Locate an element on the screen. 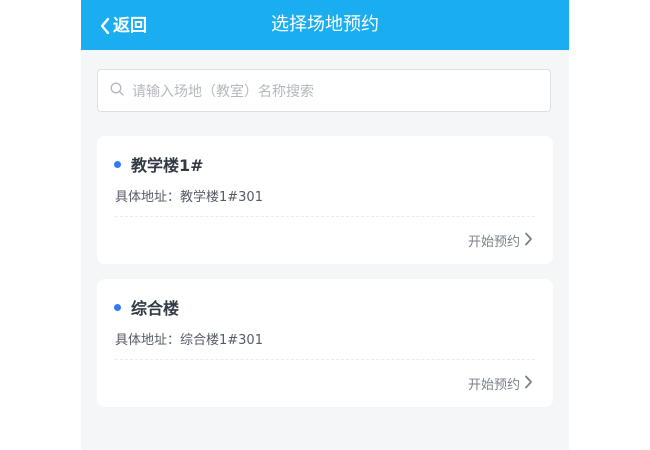 The image size is (650, 450). venue-address: 具体地址：综合楼1#301 is located at coordinates (189, 340).